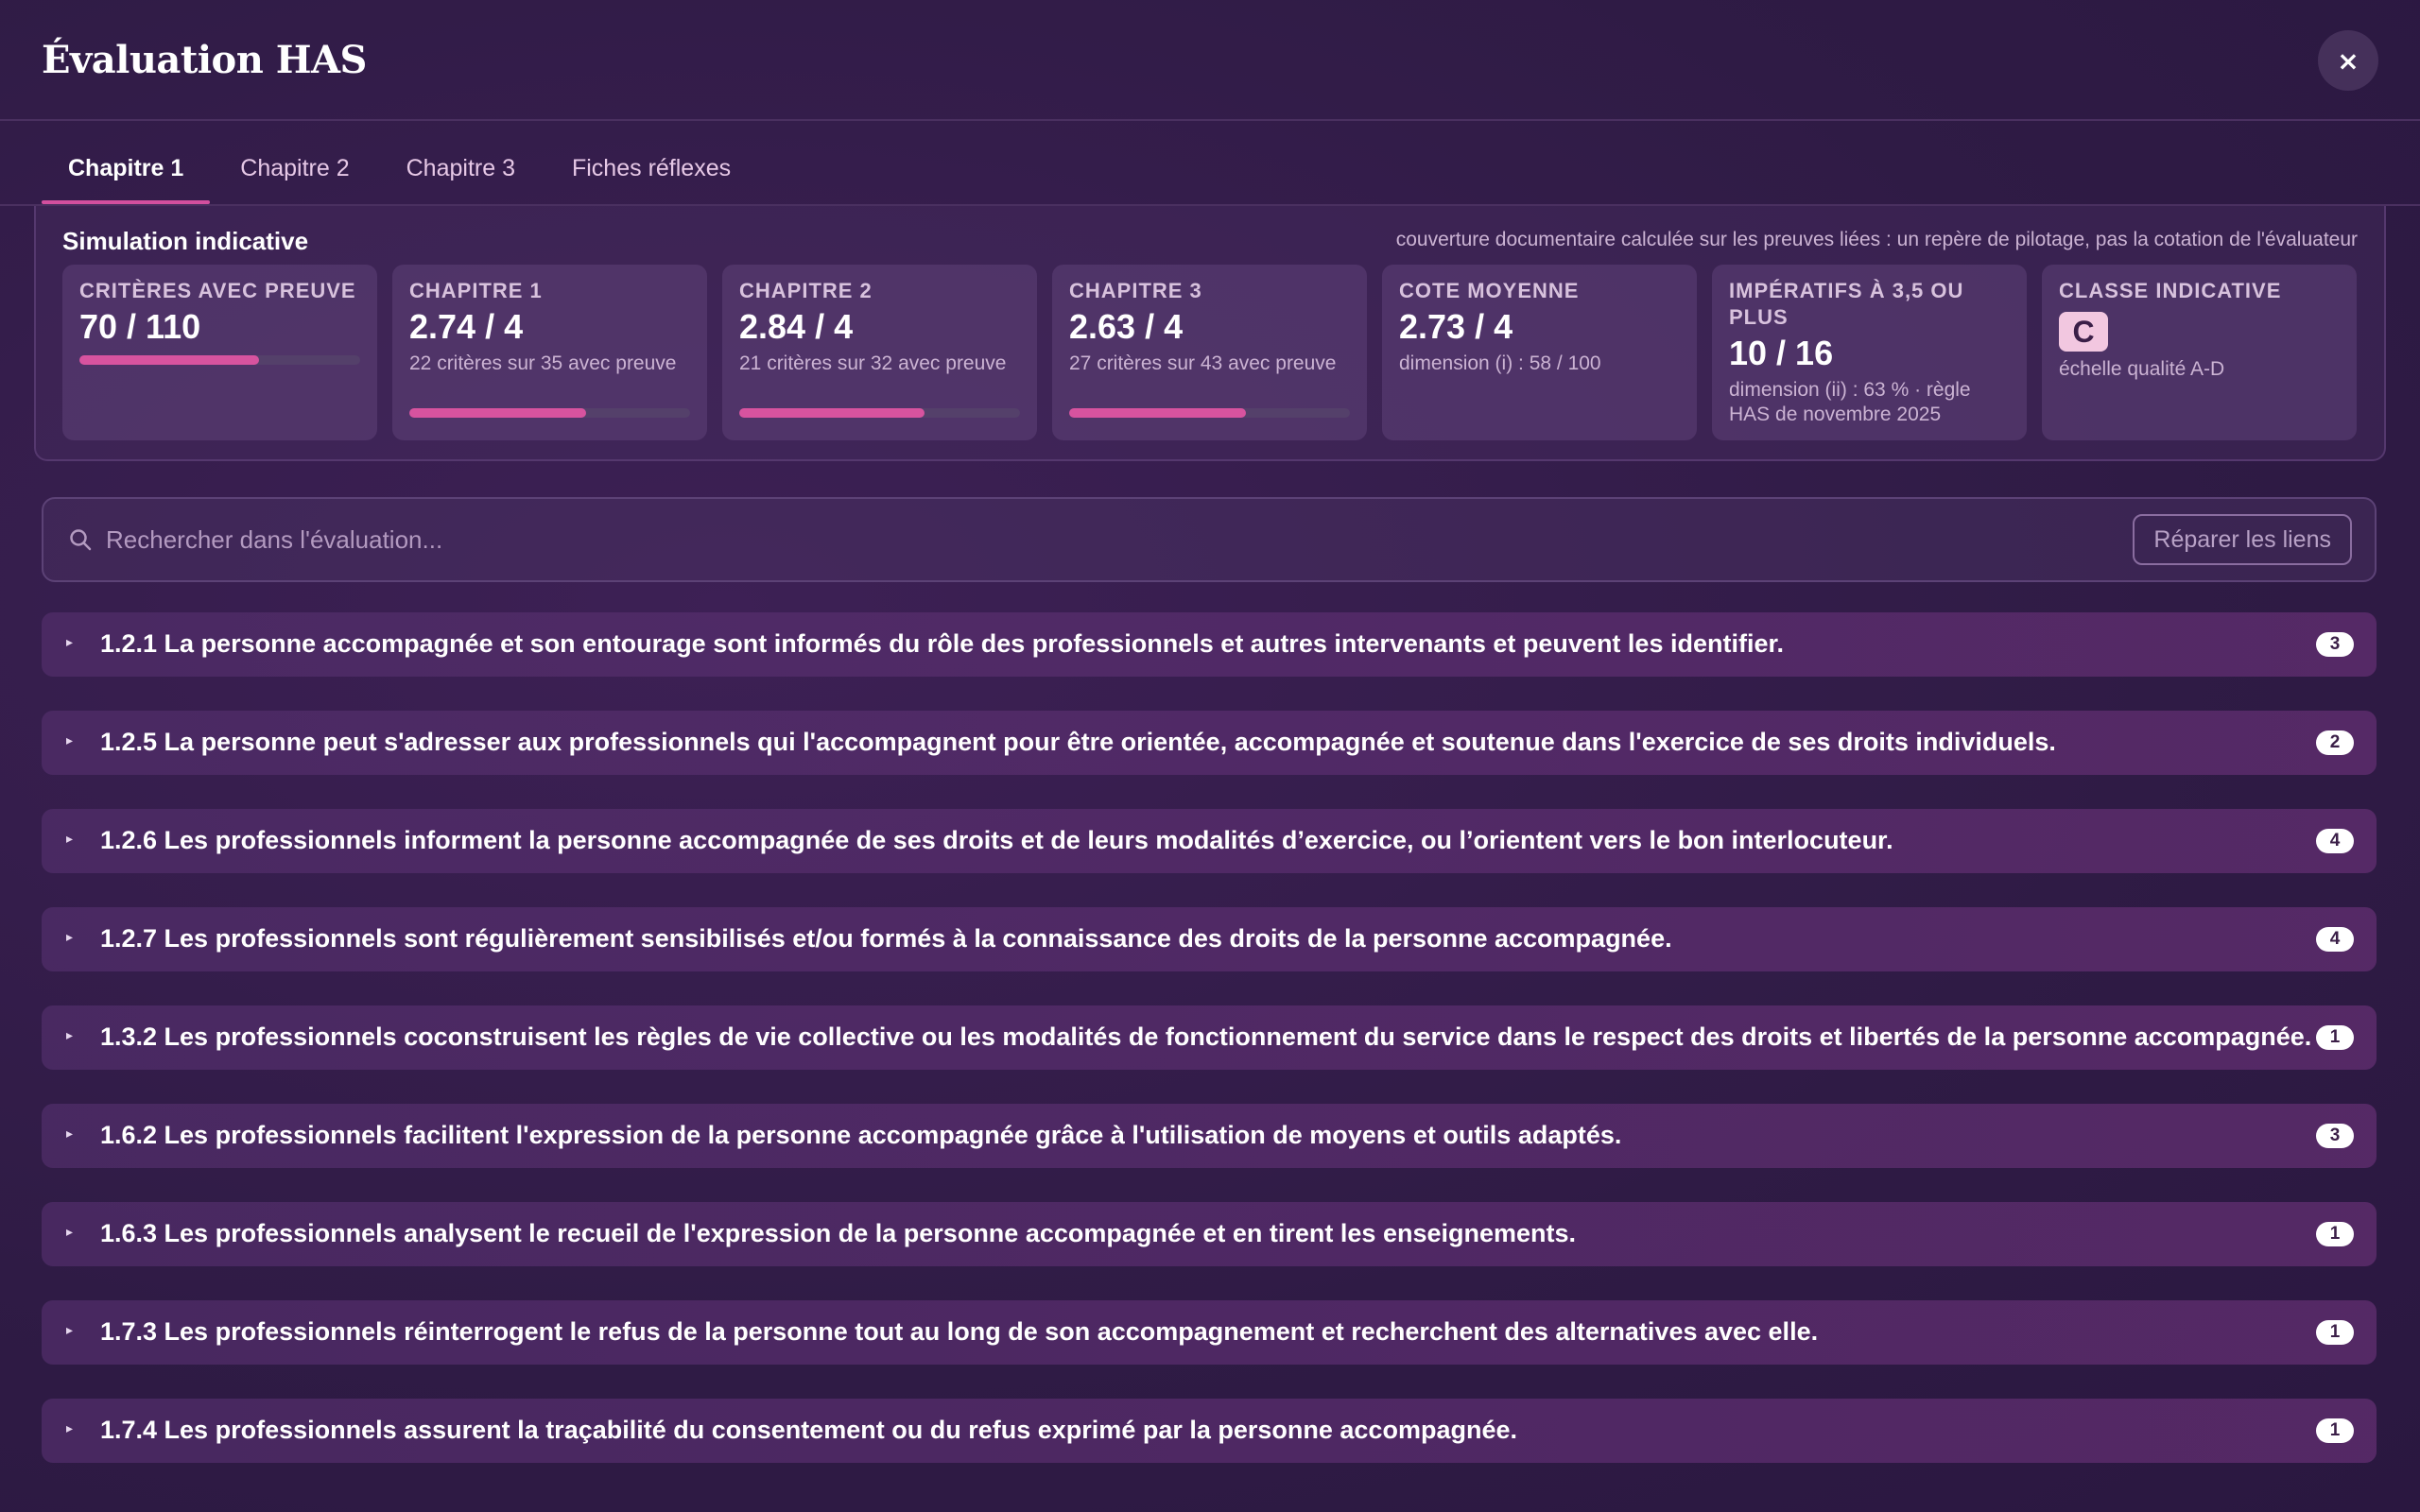 The height and width of the screenshot is (1512, 2420). Describe the element at coordinates (219, 352) in the screenshot. I see `card-criteres-avec-preuve: Critères avec preuve 70 / 110` at that location.